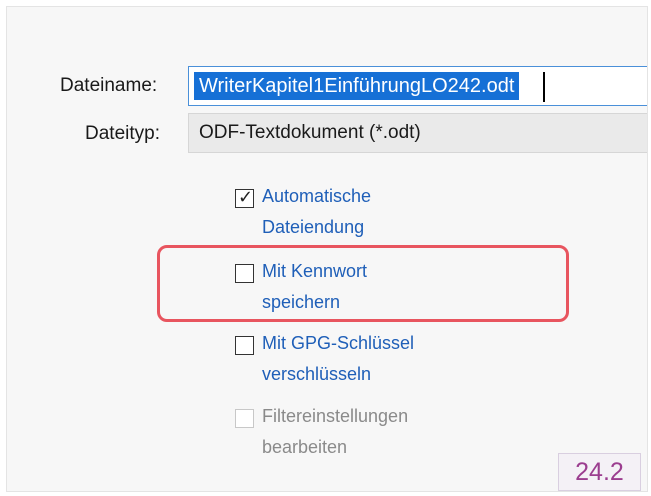 This screenshot has height=496, width=651. Describe the element at coordinates (338, 343) in the screenshot. I see `gpg-encrypt-label-line1: Mit GPG-Schlüssel` at that location.